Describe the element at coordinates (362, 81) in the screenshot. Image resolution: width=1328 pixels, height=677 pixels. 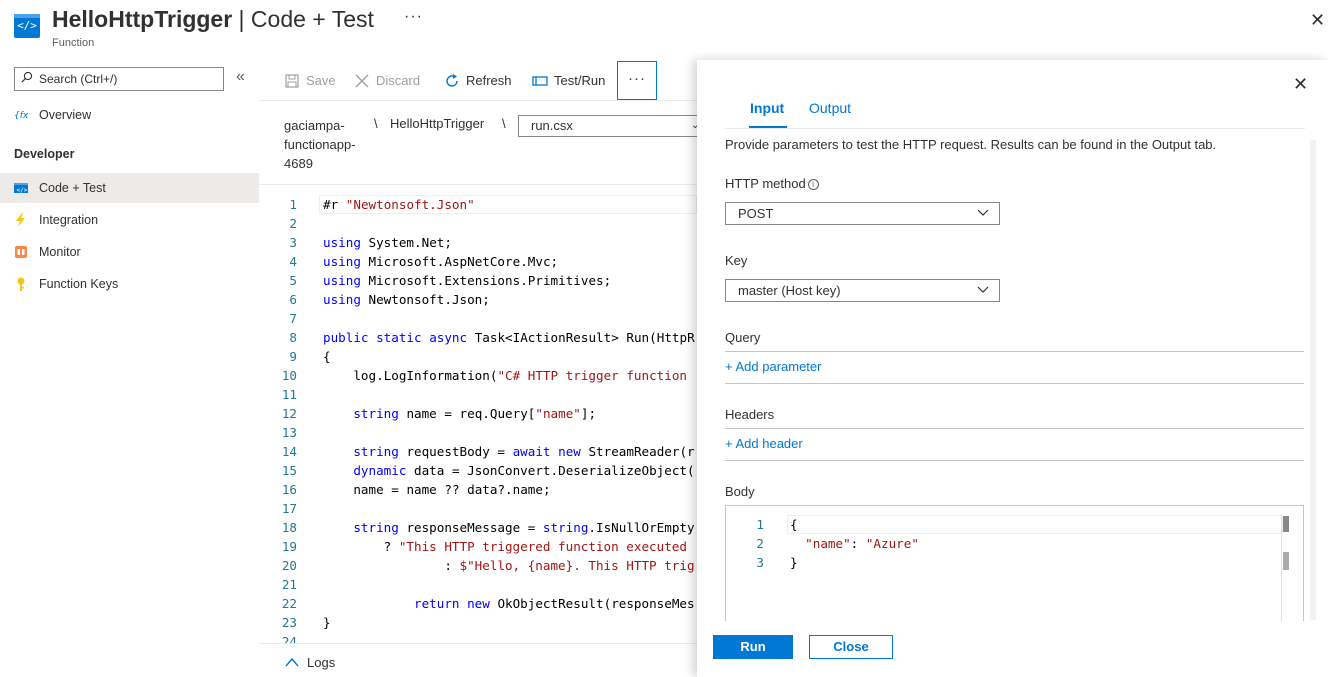
I see `discard-icon` at that location.